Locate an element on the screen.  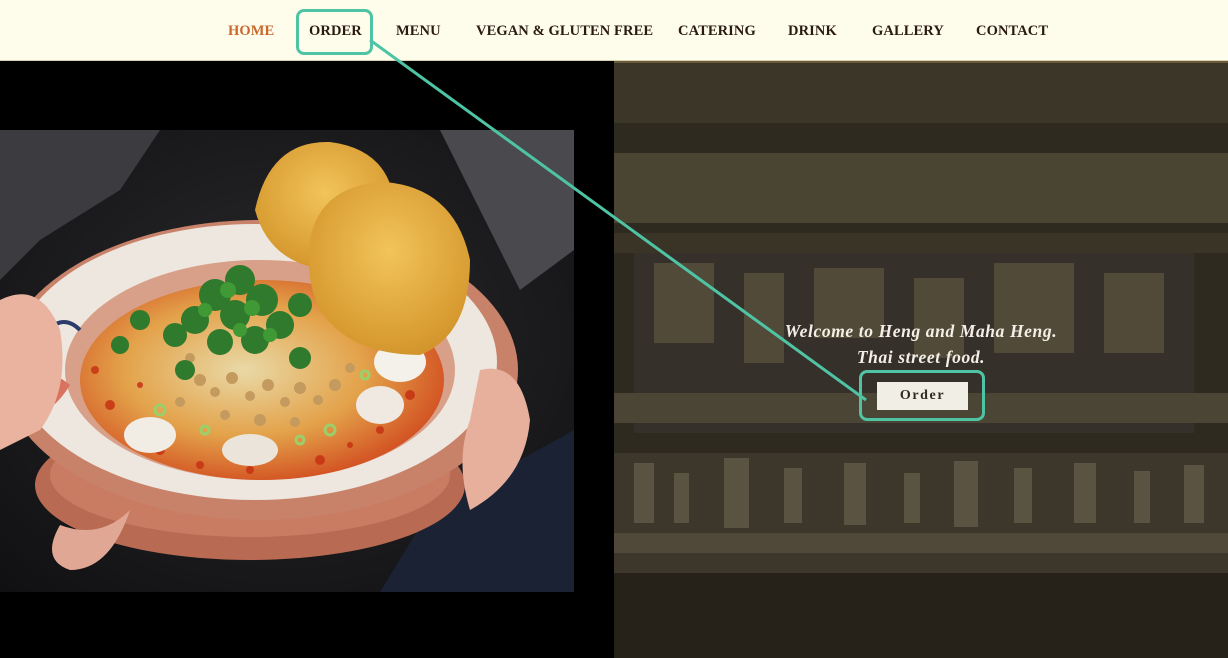
order-button: Order is located at coordinates (922, 396).